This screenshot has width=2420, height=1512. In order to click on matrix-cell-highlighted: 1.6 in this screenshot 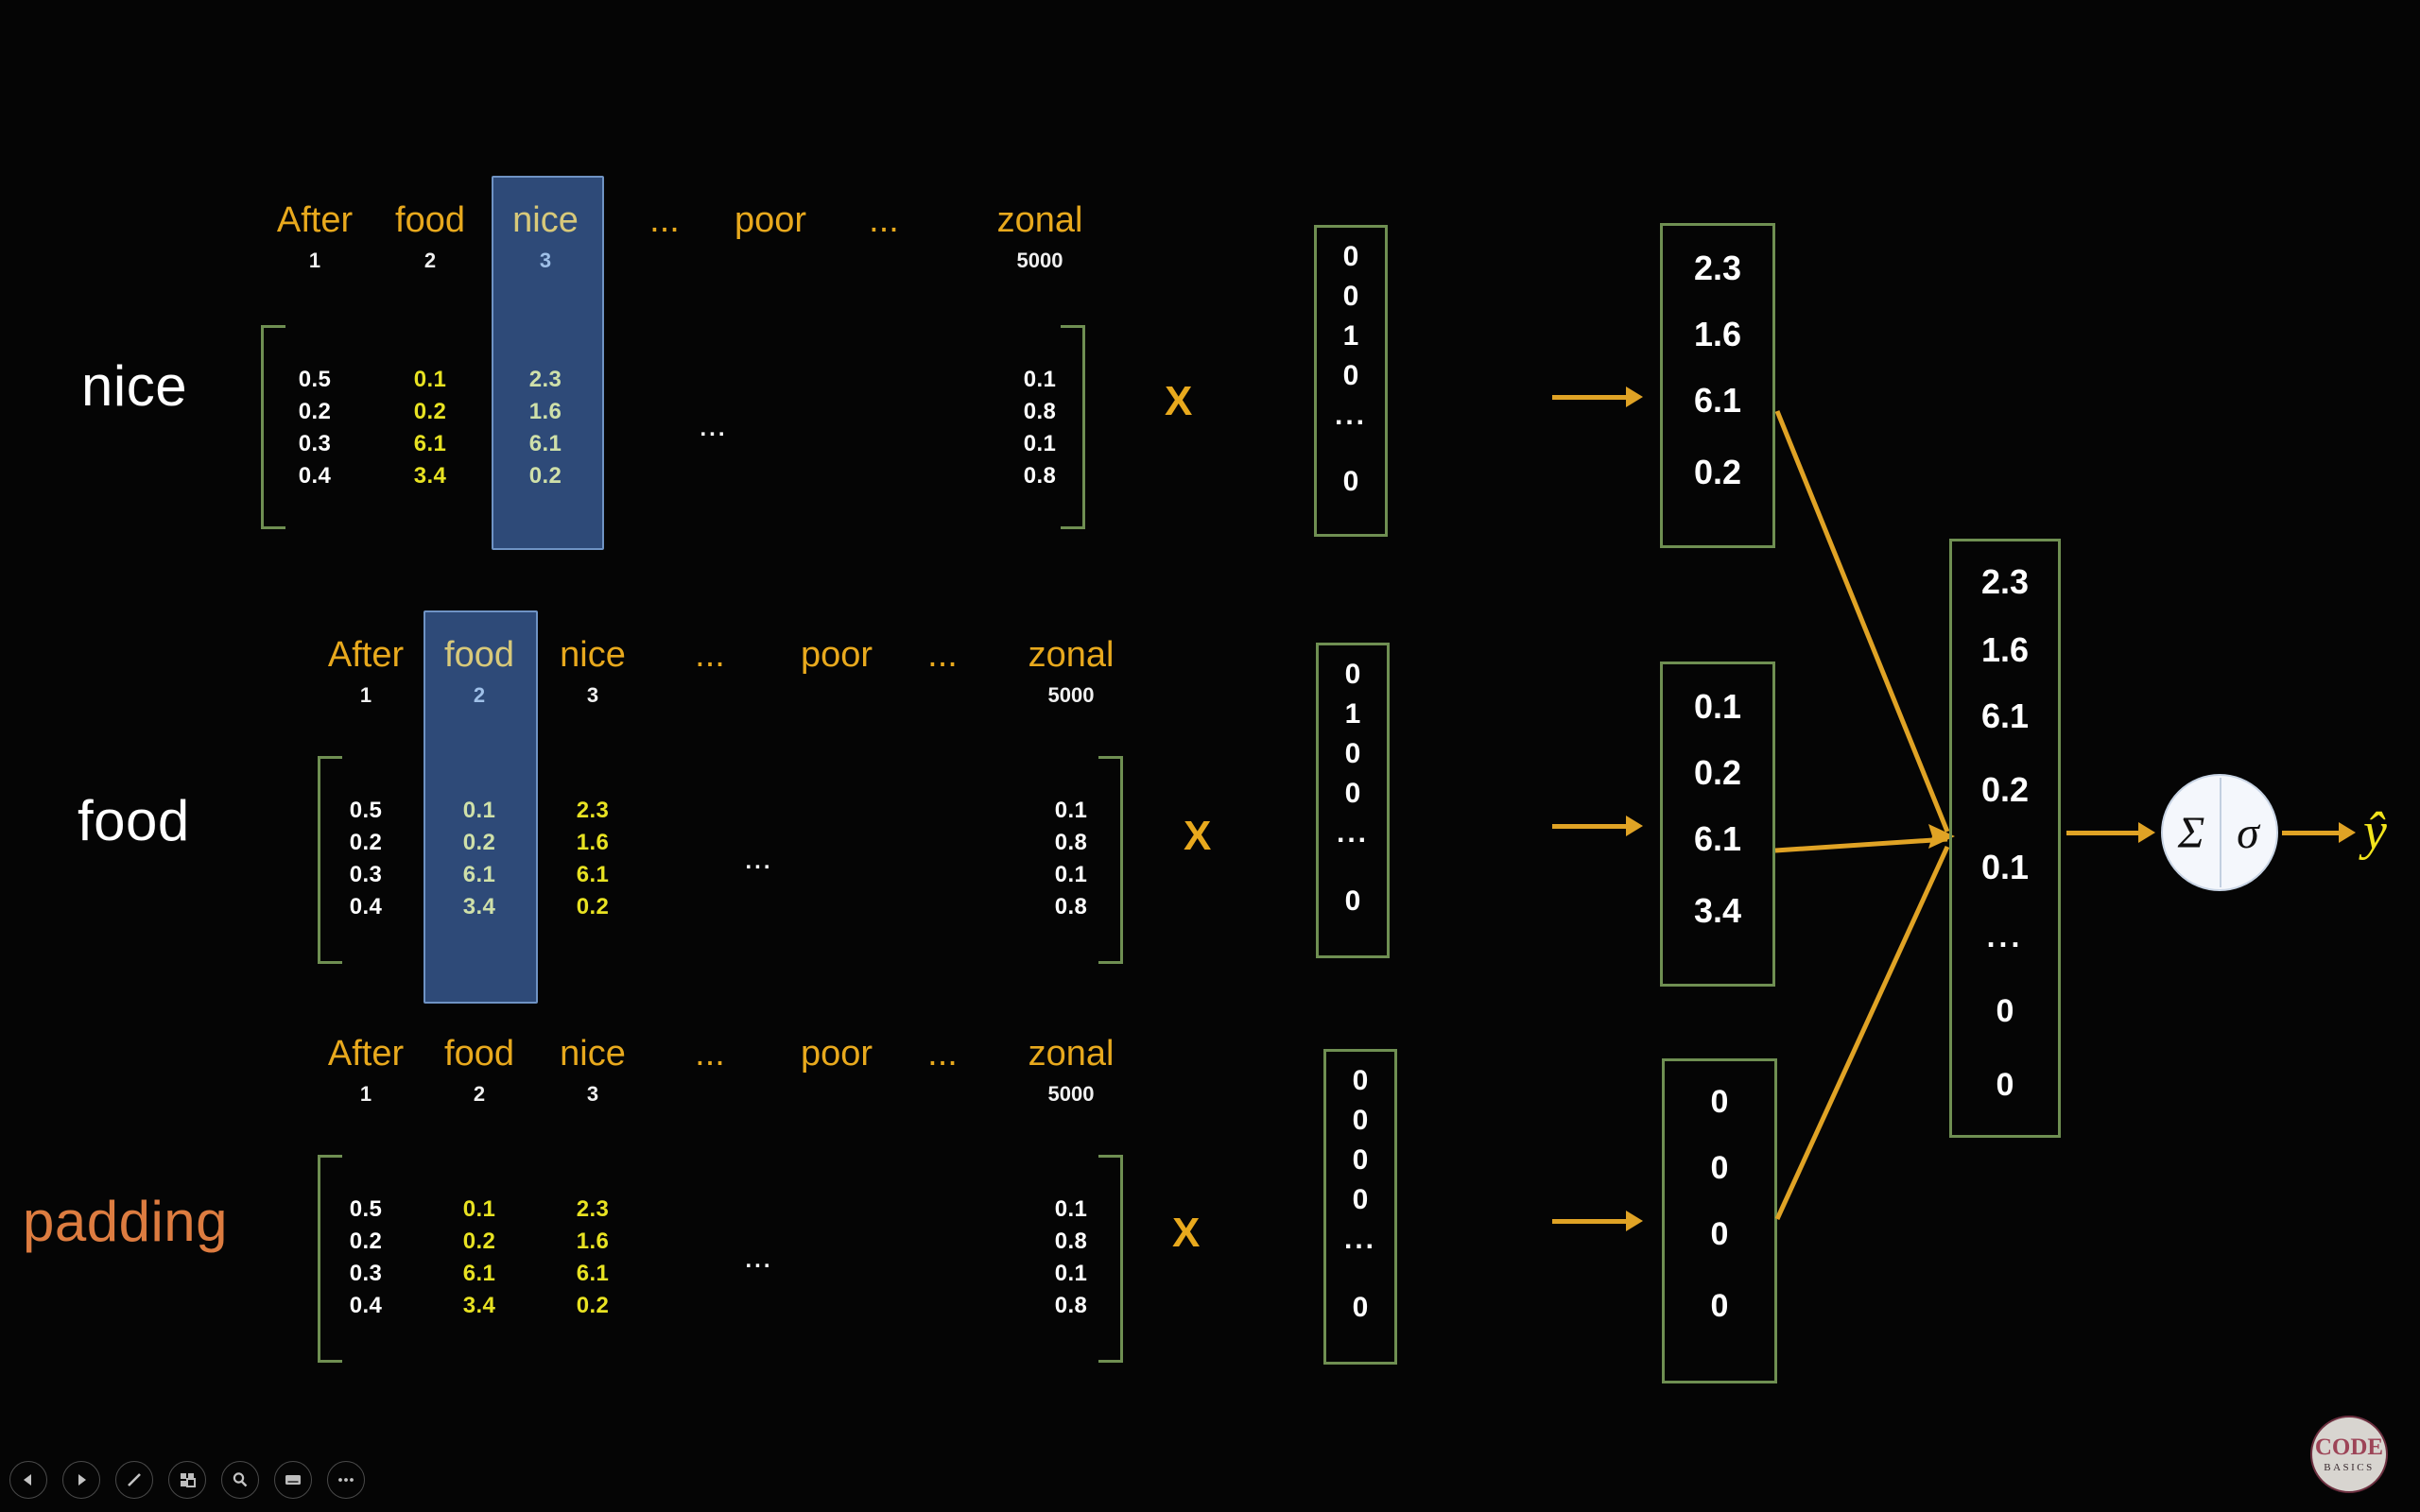, I will do `click(545, 411)`.